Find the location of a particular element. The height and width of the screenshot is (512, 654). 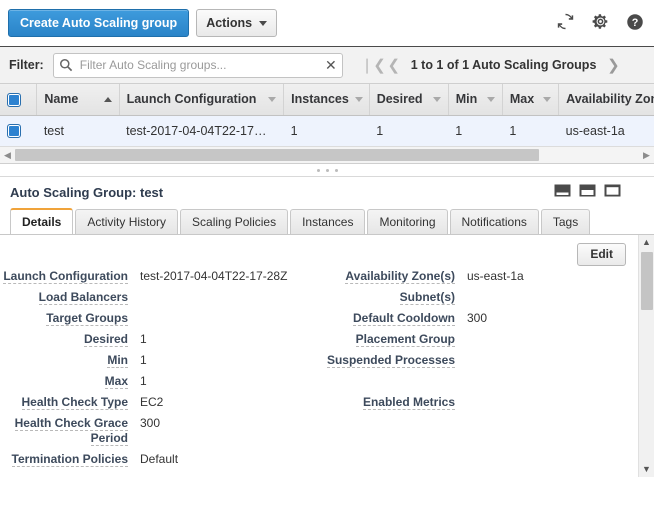

field-placement-group: Placement Group is located at coordinates (474, 339).